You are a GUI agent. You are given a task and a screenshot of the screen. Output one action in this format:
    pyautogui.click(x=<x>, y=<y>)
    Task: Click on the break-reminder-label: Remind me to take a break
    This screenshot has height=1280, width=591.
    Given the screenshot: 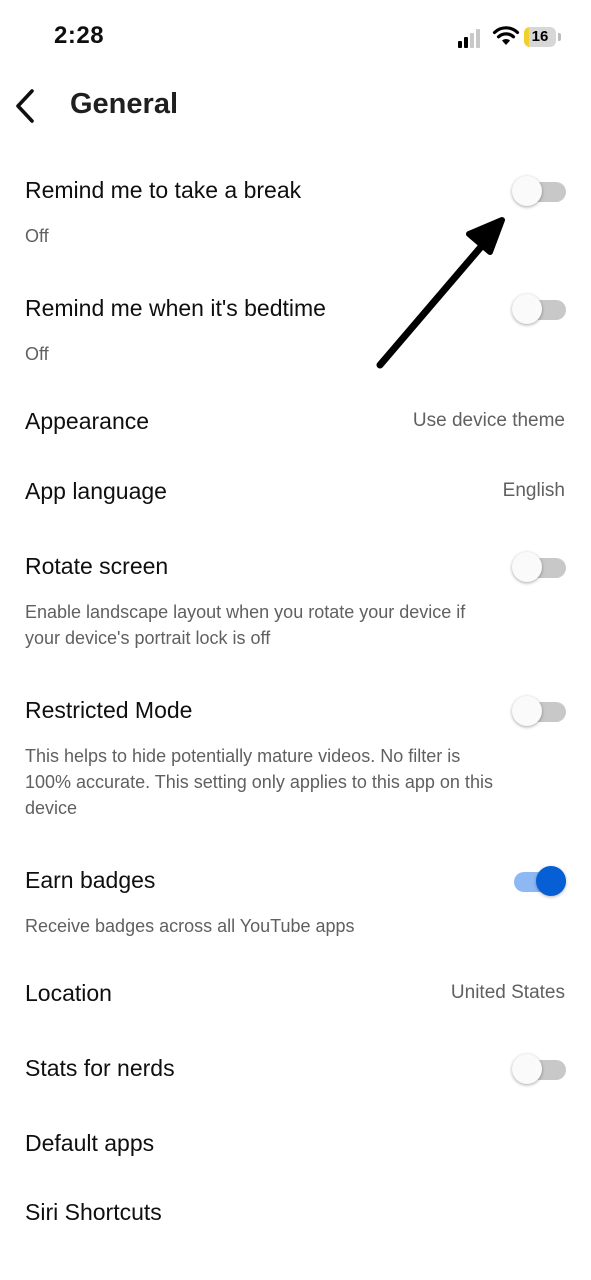 What is the action you would take?
    pyautogui.click(x=163, y=190)
    